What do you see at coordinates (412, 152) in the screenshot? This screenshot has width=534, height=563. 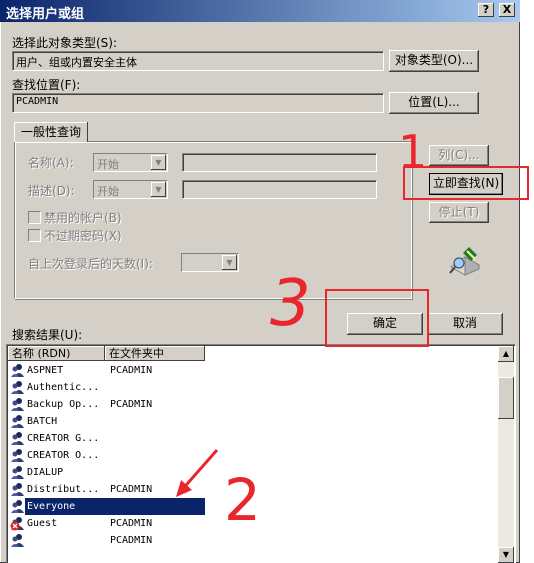 I see `annotation-mark-1: 1` at bounding box center [412, 152].